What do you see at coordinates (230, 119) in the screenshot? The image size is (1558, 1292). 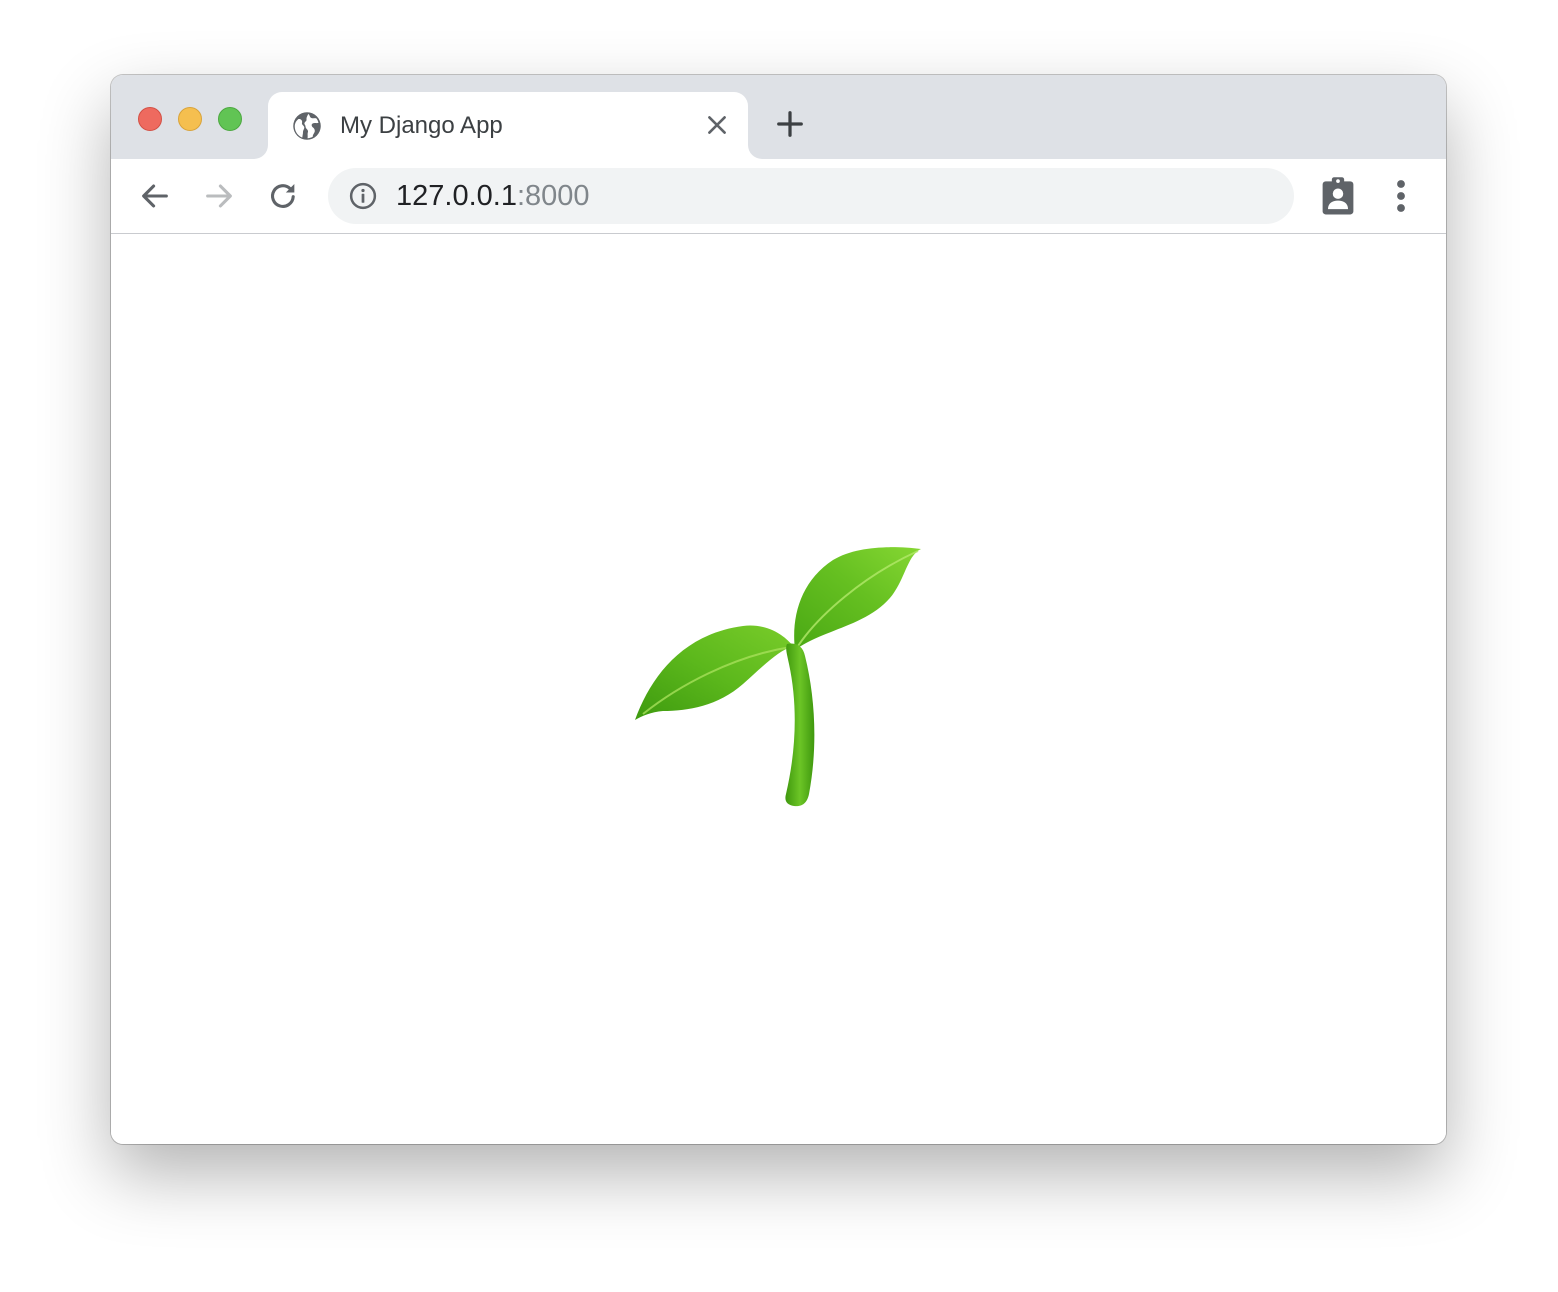 I see `window-maximize-button` at bounding box center [230, 119].